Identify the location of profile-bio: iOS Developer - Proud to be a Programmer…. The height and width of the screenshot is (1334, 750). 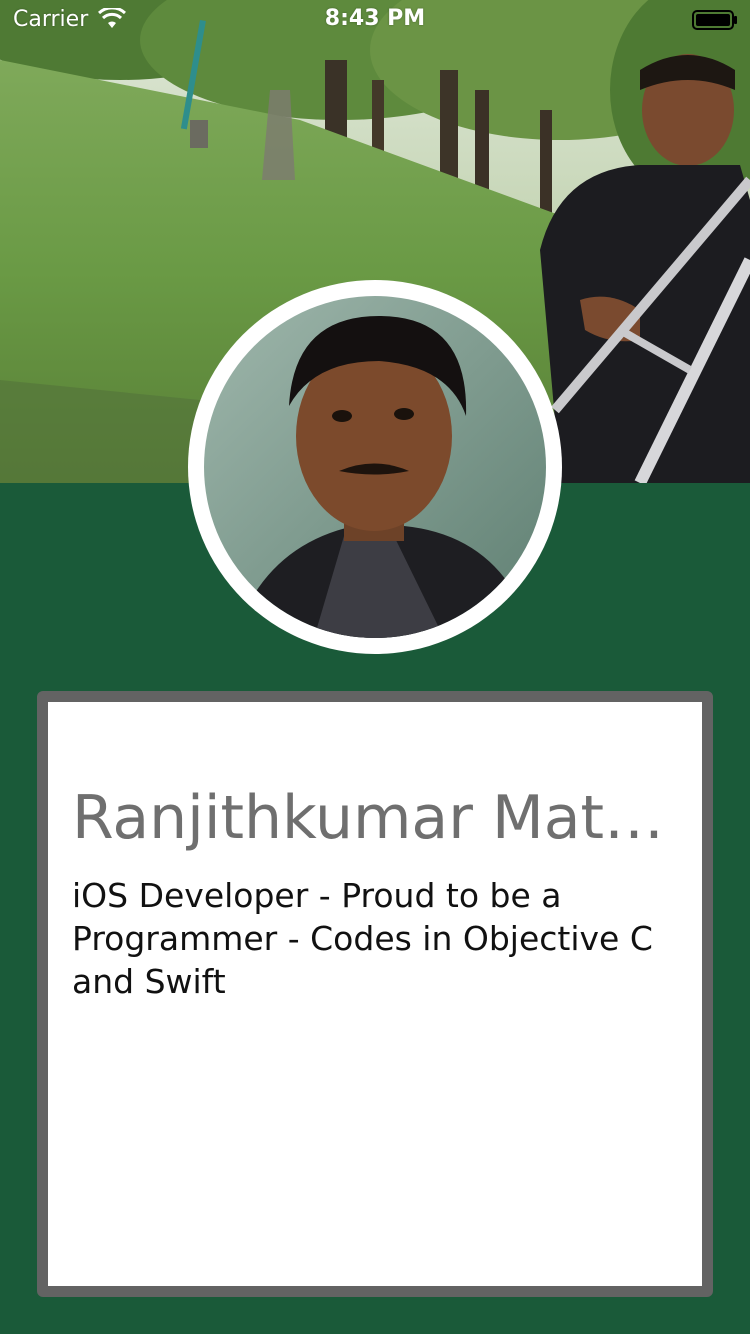
(362, 938).